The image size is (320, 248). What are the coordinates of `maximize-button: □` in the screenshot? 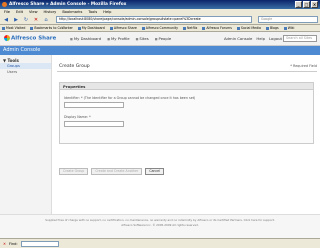 It's located at (306, 4).